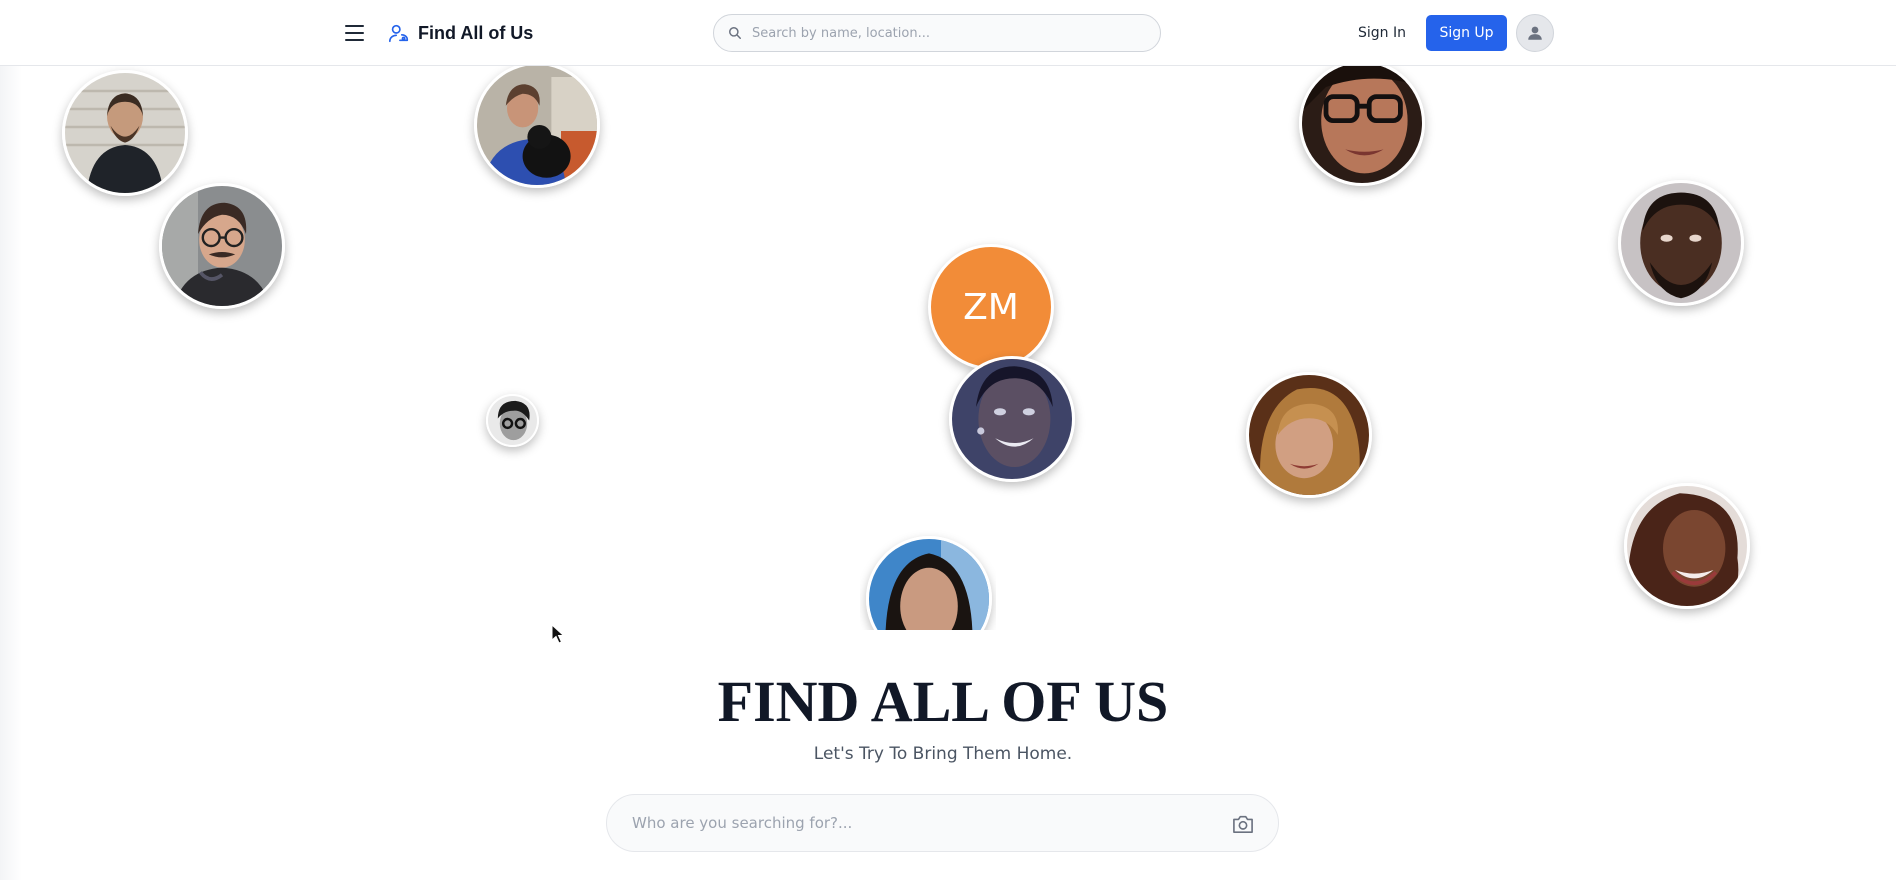  I want to click on hero-search-box, so click(942, 823).